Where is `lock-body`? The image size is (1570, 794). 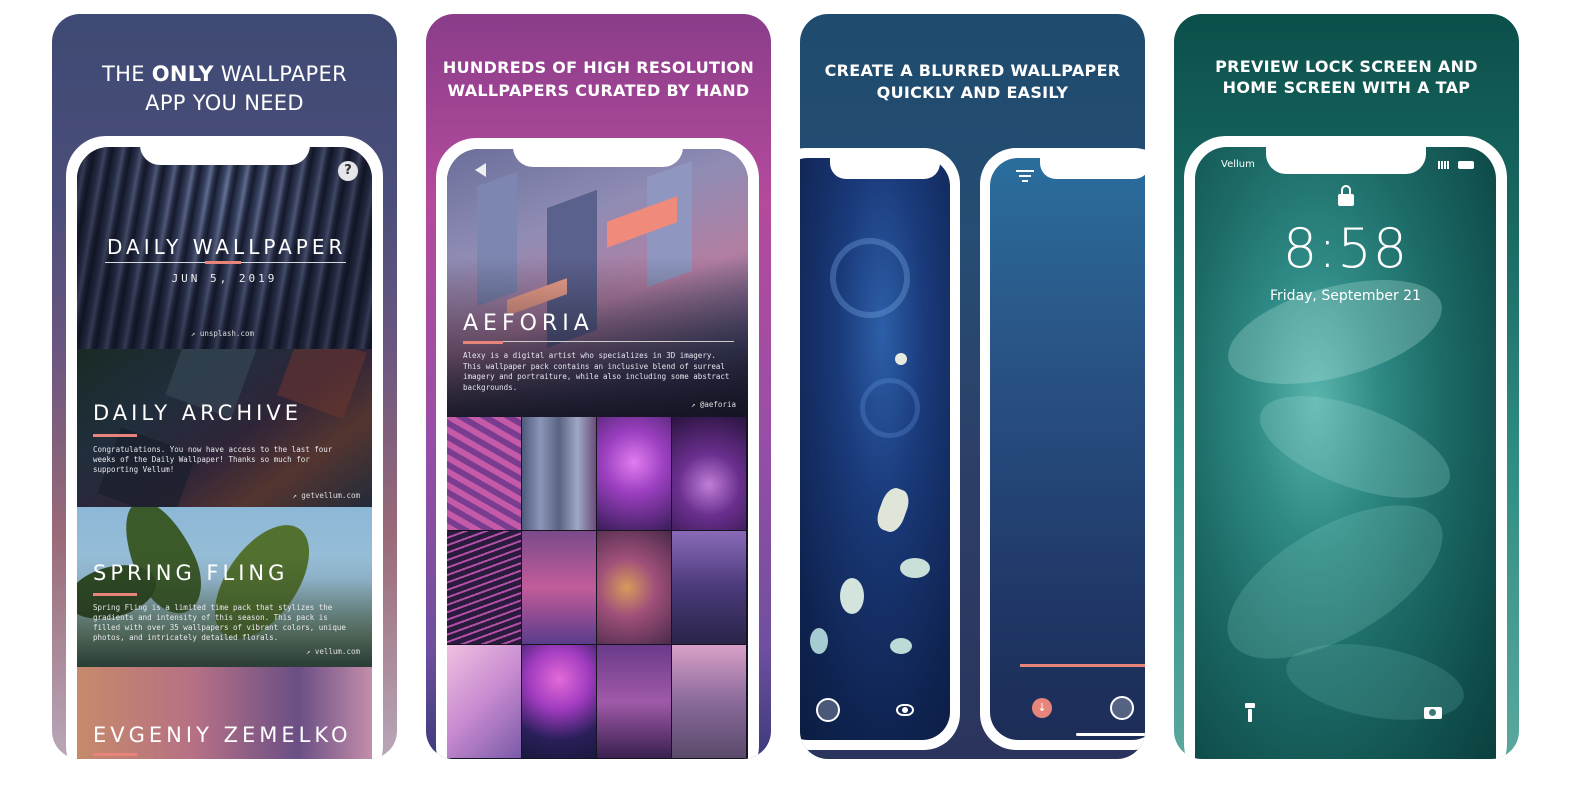 lock-body is located at coordinates (1345, 200).